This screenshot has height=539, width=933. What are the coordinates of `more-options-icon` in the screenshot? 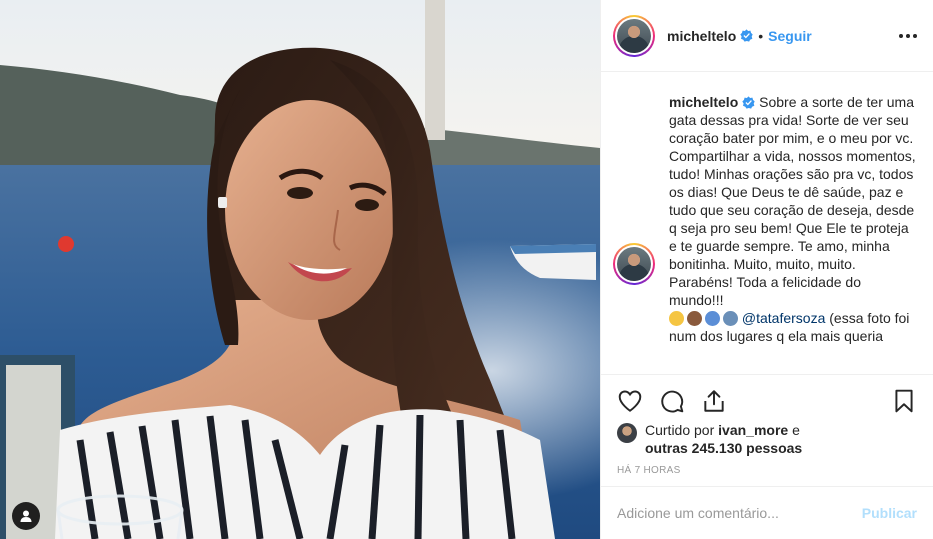 It's located at (908, 35).